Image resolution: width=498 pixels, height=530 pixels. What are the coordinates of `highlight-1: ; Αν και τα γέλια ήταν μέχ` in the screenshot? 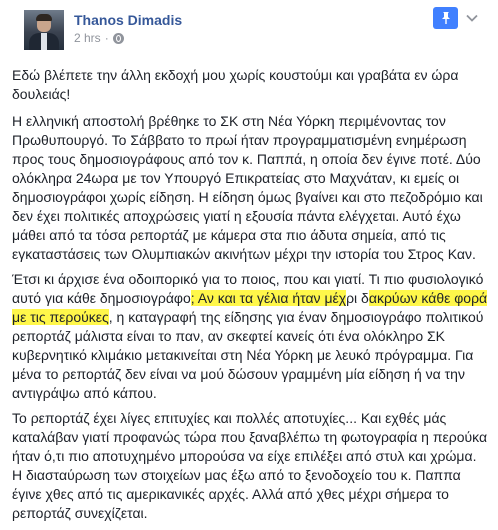 It's located at (268, 298).